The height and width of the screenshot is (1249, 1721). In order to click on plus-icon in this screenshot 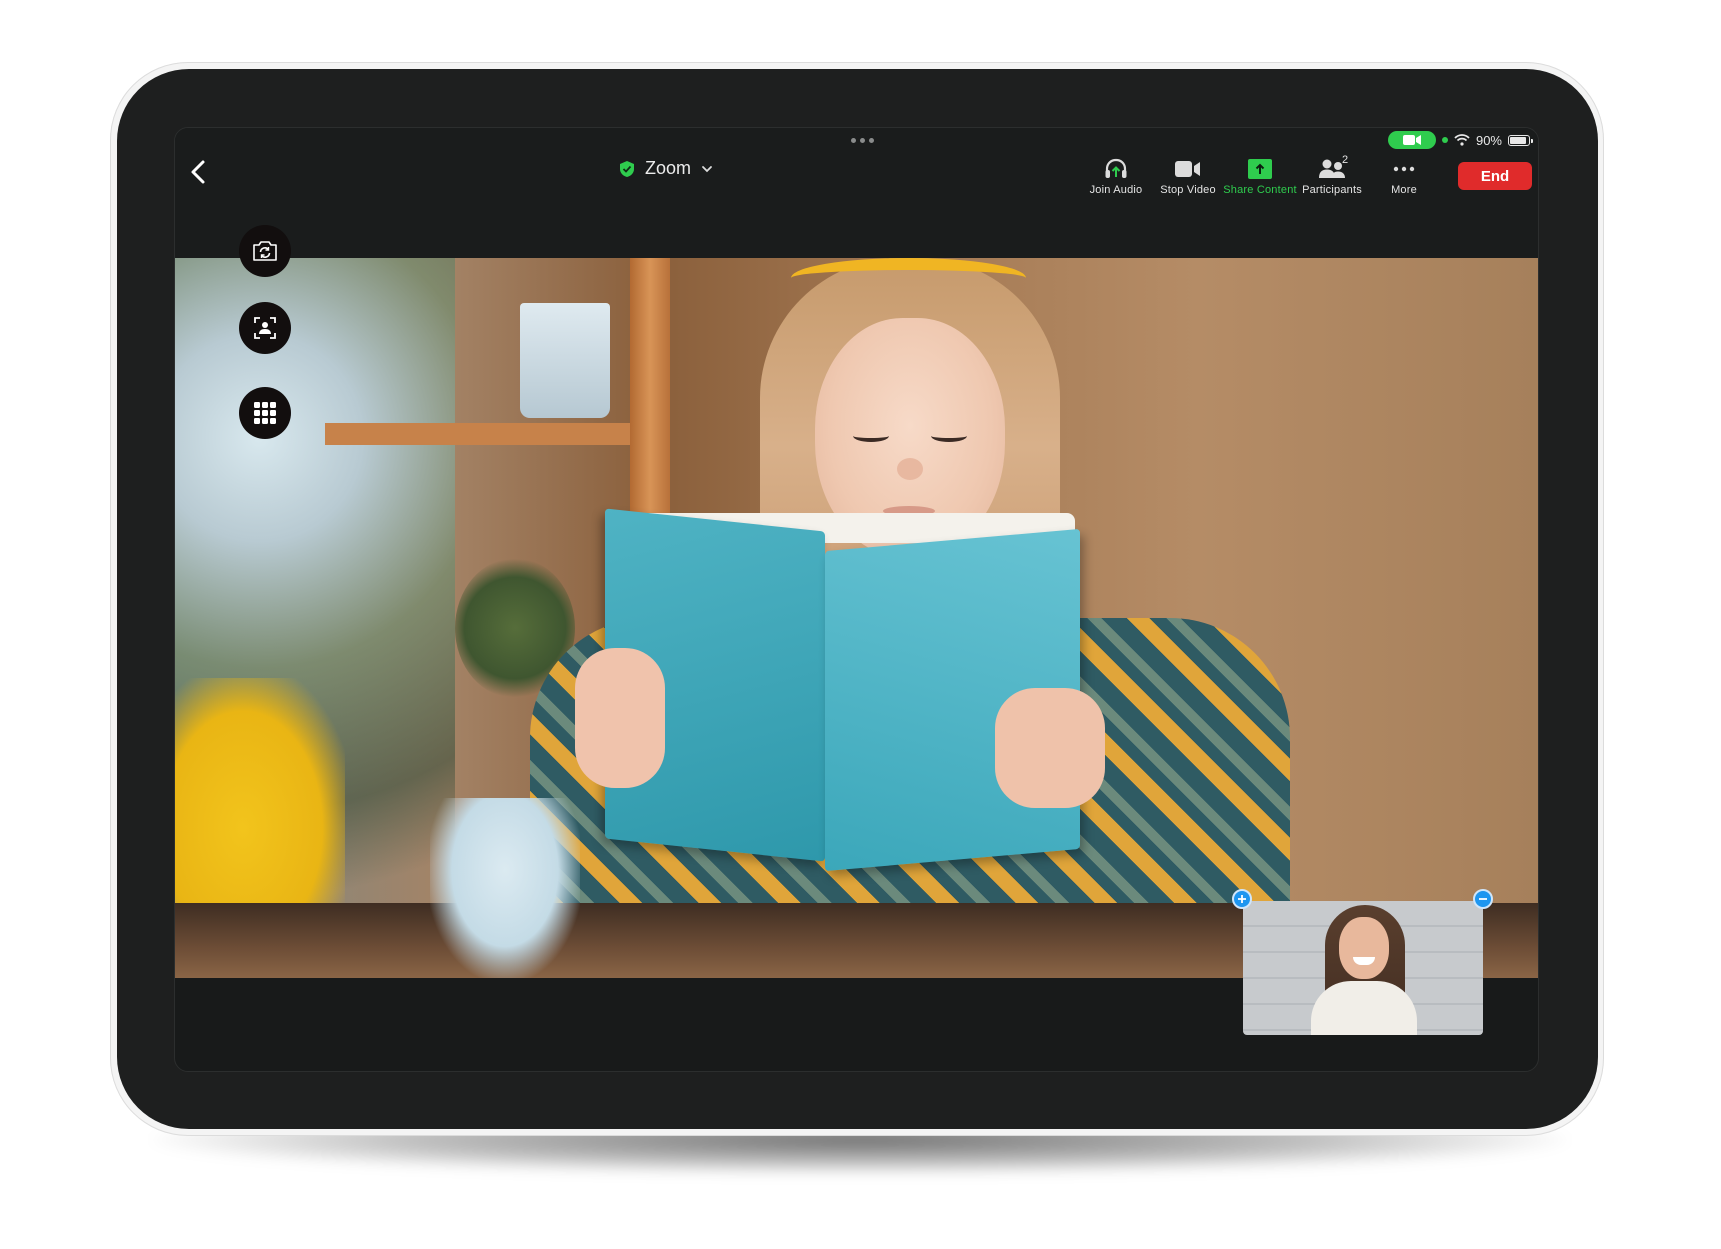, I will do `click(1242, 899)`.